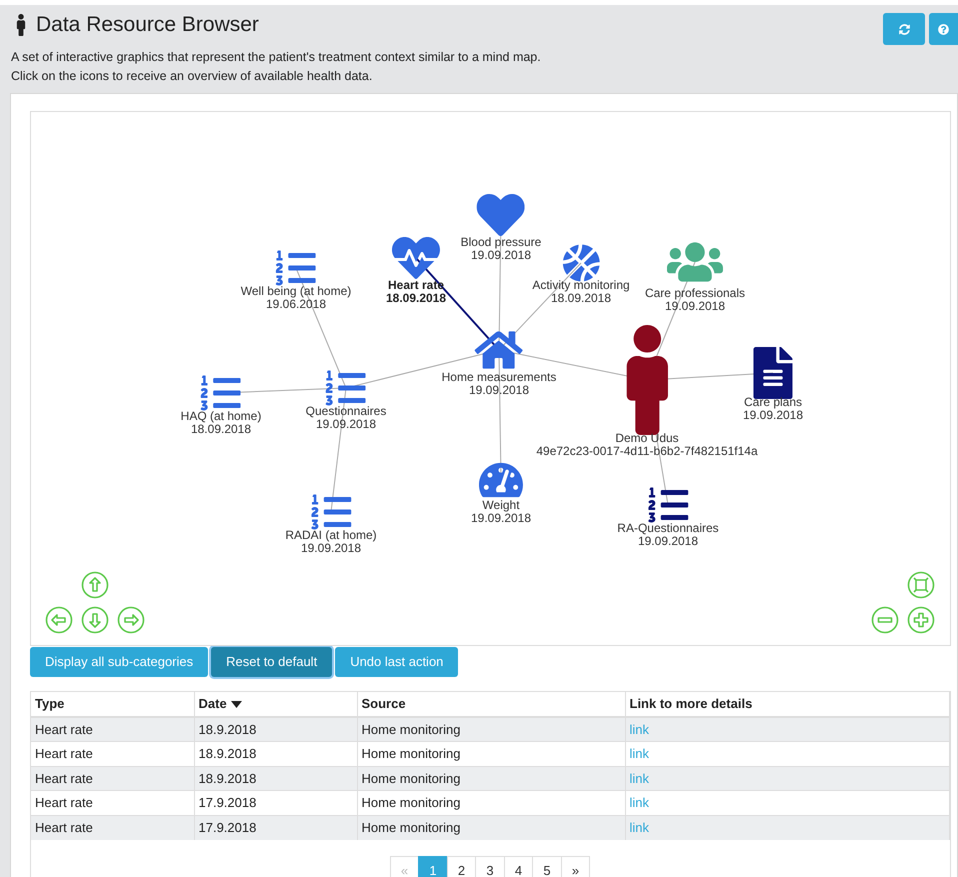 Image resolution: width=958 pixels, height=877 pixels. What do you see at coordinates (501, 215) in the screenshot?
I see `heart-icon` at bounding box center [501, 215].